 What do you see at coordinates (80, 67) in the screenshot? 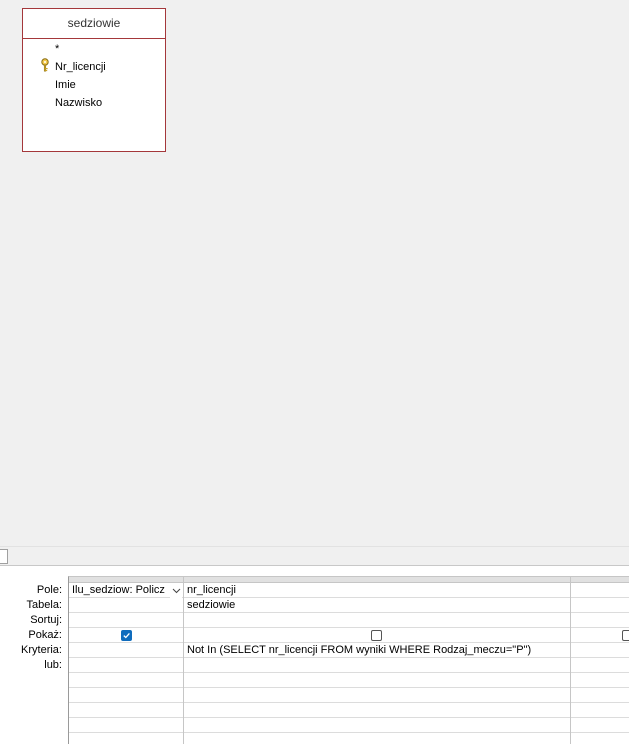
I see `field-item-nr-licencji: Nr_licencji` at bounding box center [80, 67].